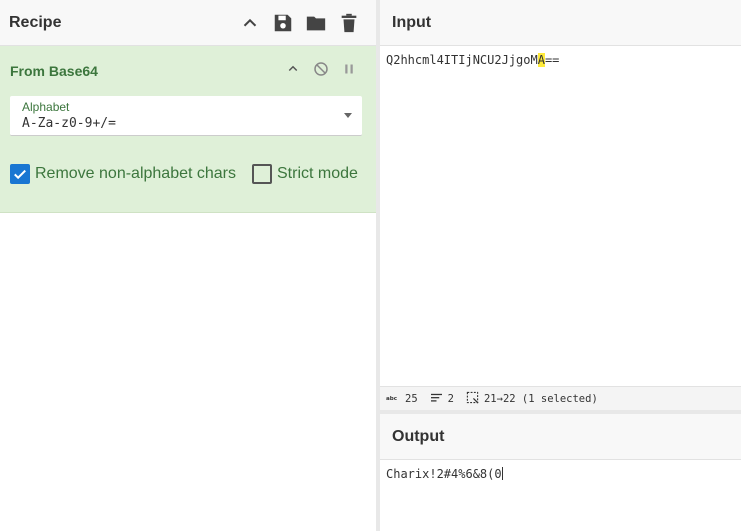  I want to click on input-textarea: Q2hhcml4ITIjNCU2JjgoMA==, so click(560, 60).